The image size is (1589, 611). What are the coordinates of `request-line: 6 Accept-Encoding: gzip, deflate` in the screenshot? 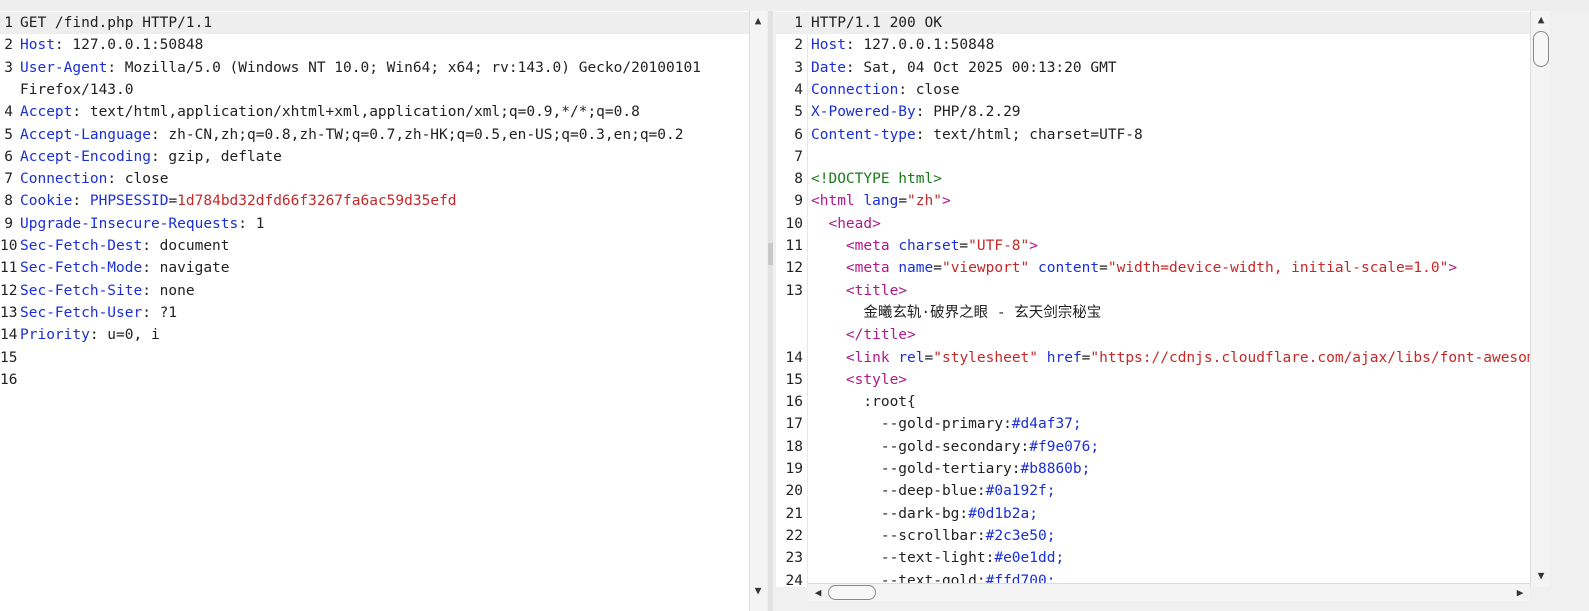 It's located at (375, 157).